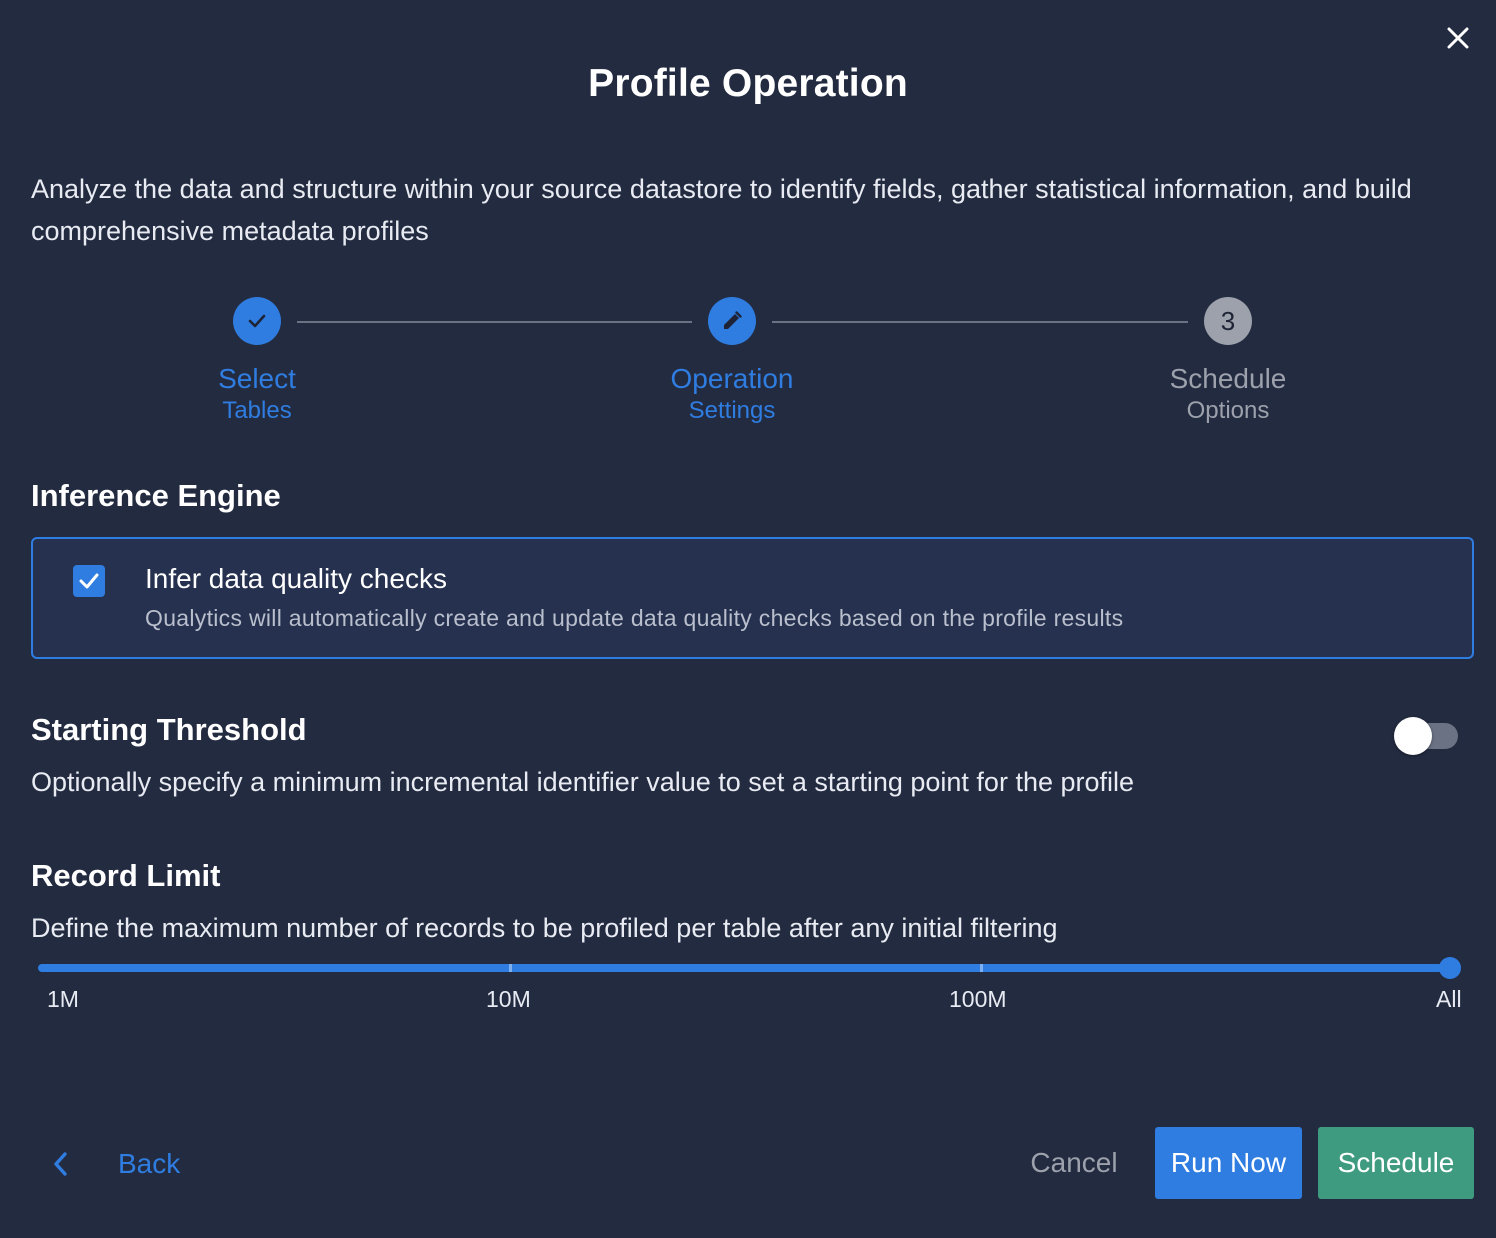 The height and width of the screenshot is (1238, 1496). Describe the element at coordinates (115, 1164) in the screenshot. I see `back-button: Back` at that location.